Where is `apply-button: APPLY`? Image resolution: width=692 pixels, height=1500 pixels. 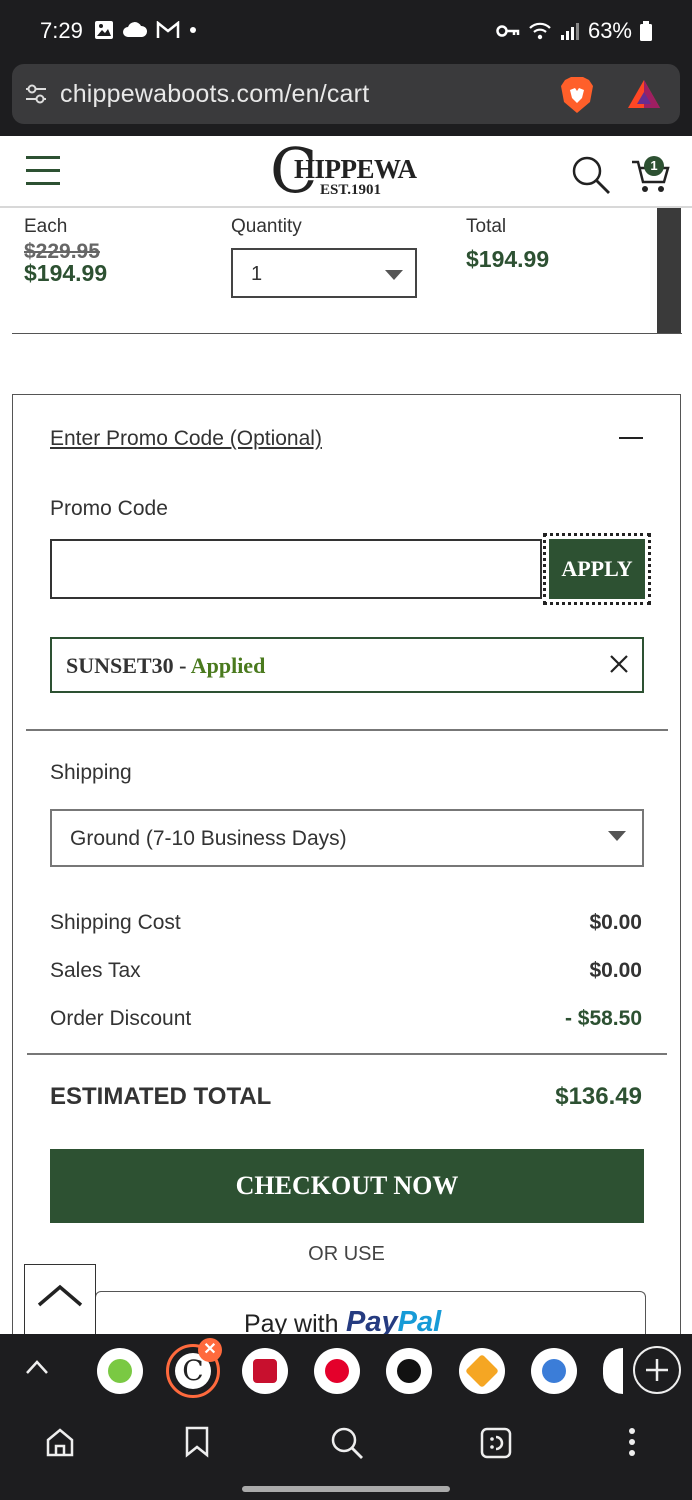 apply-button: APPLY is located at coordinates (597, 569).